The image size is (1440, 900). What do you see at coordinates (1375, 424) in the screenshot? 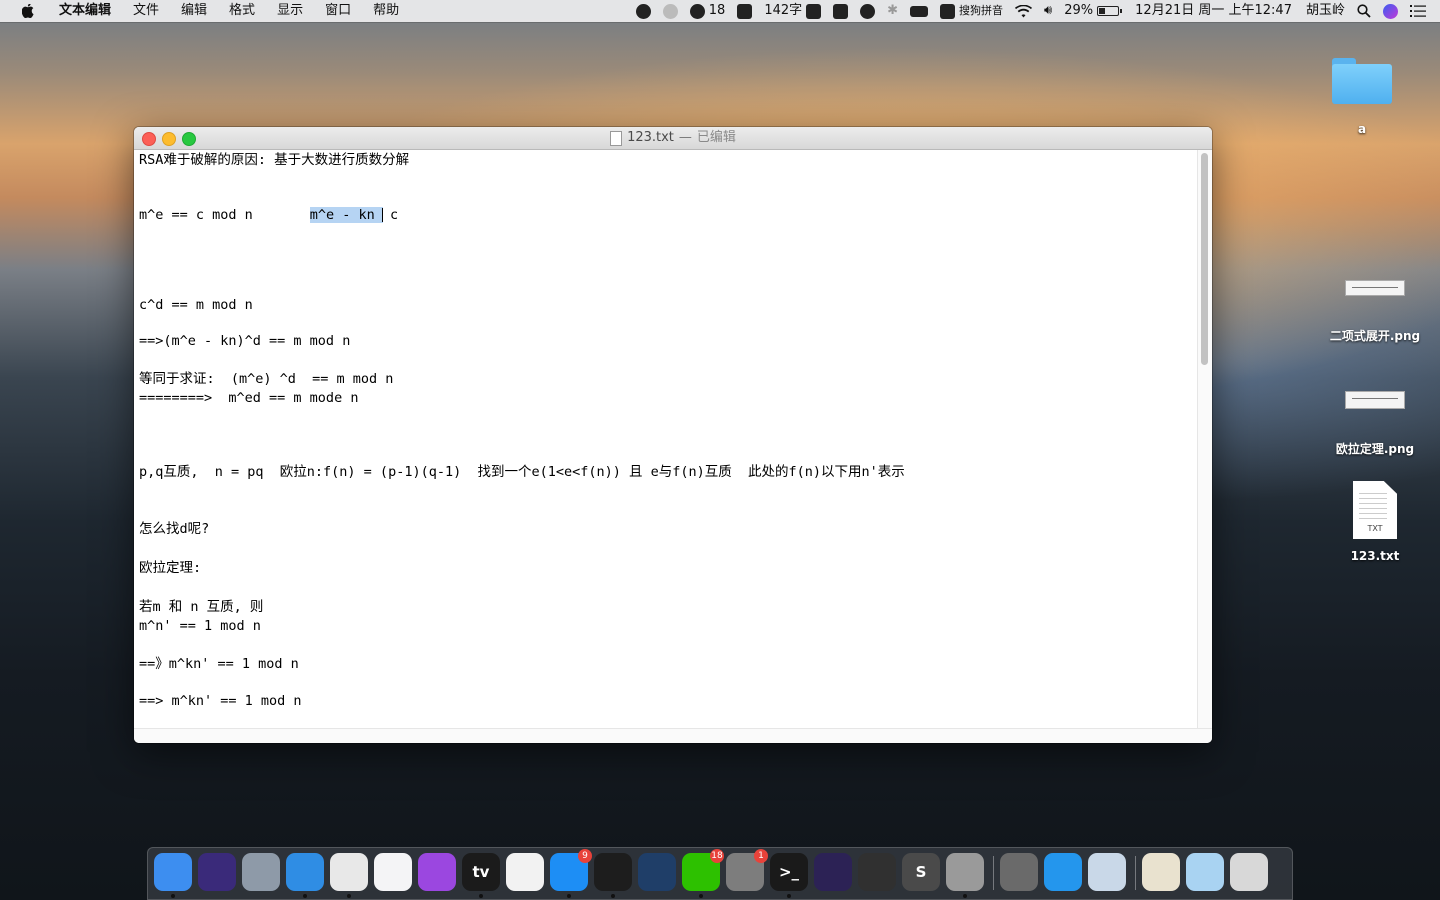
I see `desktop-file-euler-png: 欧拉定理.png` at bounding box center [1375, 424].